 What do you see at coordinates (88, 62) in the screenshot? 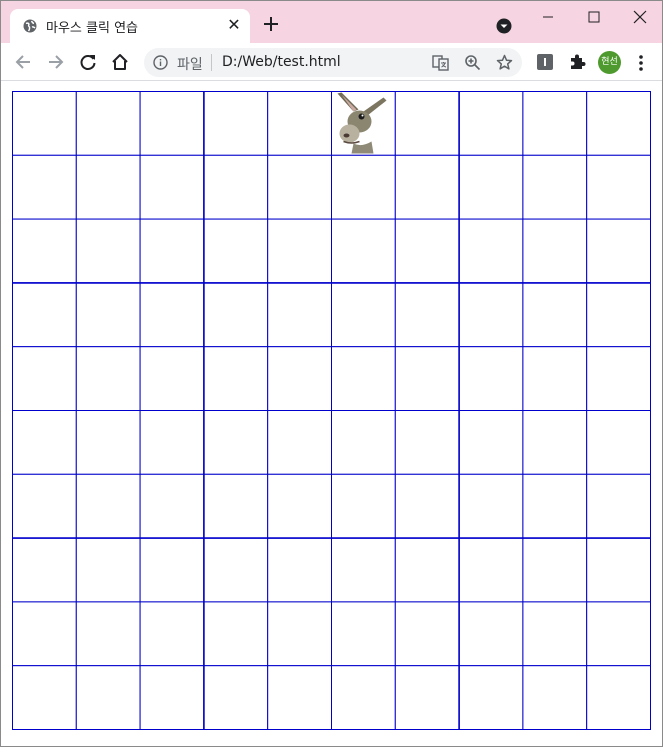
I see `reload-icon` at bounding box center [88, 62].